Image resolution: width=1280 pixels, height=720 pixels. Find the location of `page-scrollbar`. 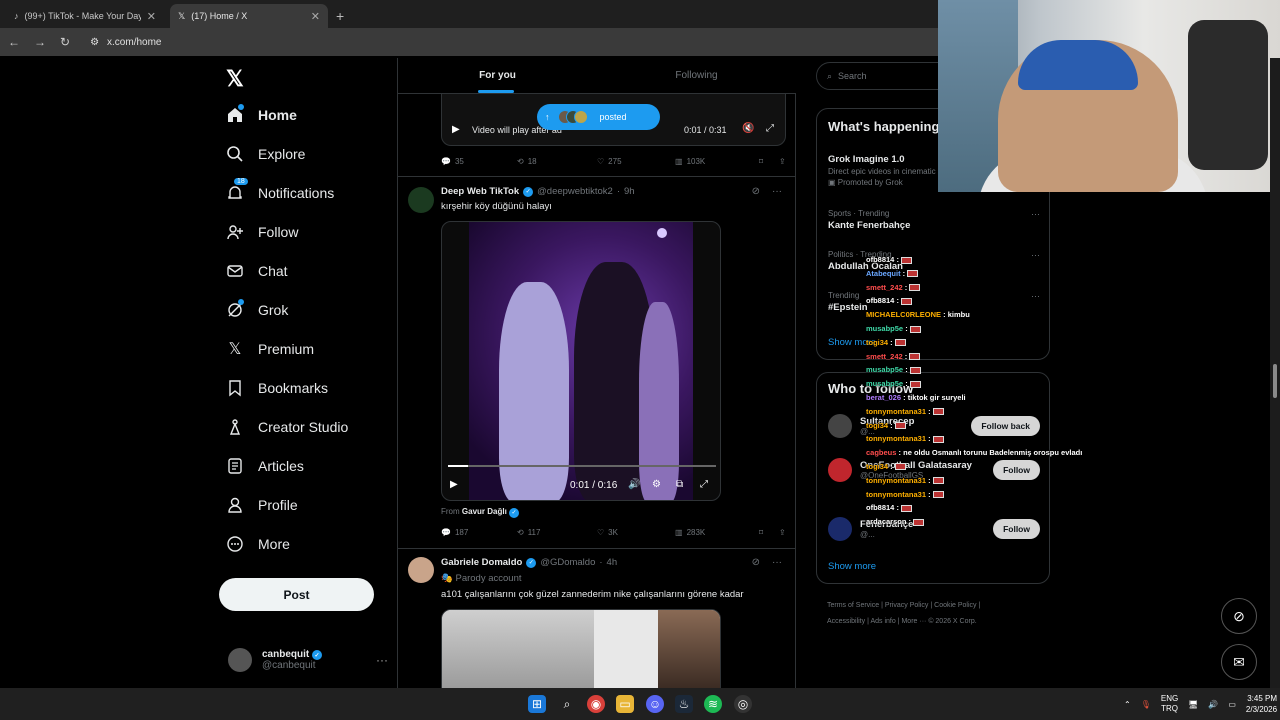

page-scrollbar is located at coordinates (1275, 373).